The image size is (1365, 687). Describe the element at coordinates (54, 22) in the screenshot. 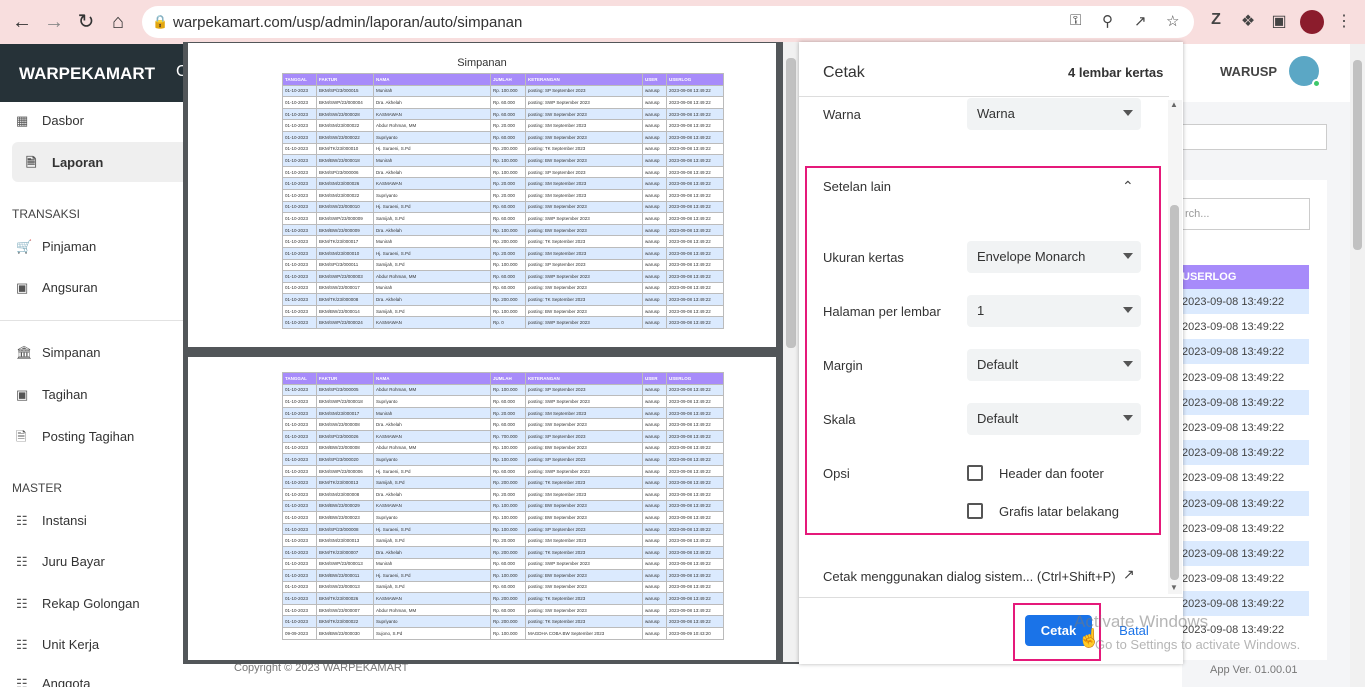

I see `forward-icon: →` at that location.